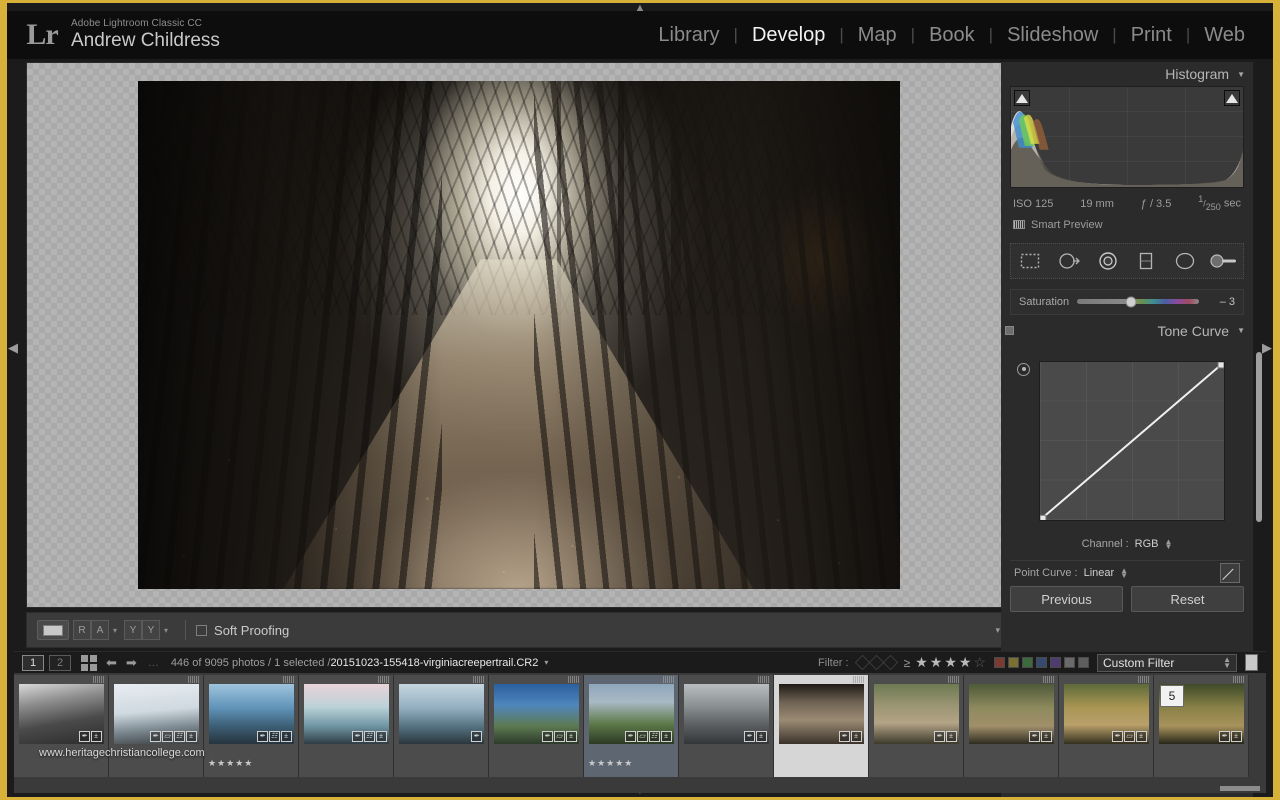 The image size is (1280, 800). I want to click on color-label-7-icon, so click(1083, 662).